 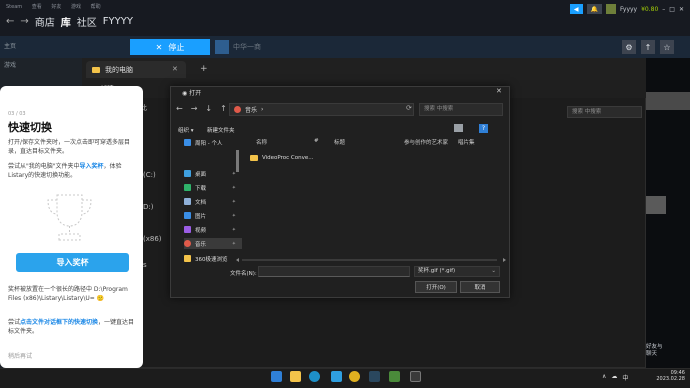 What do you see at coordinates (426, 142) in the screenshot?
I see `column-header-artists: 参与创作的艺术家` at bounding box center [426, 142].